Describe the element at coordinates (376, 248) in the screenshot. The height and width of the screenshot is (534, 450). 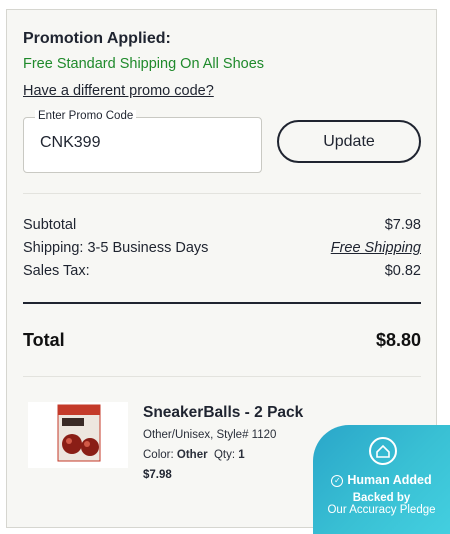
I see `free-shipping-link: Free Shipping` at that location.